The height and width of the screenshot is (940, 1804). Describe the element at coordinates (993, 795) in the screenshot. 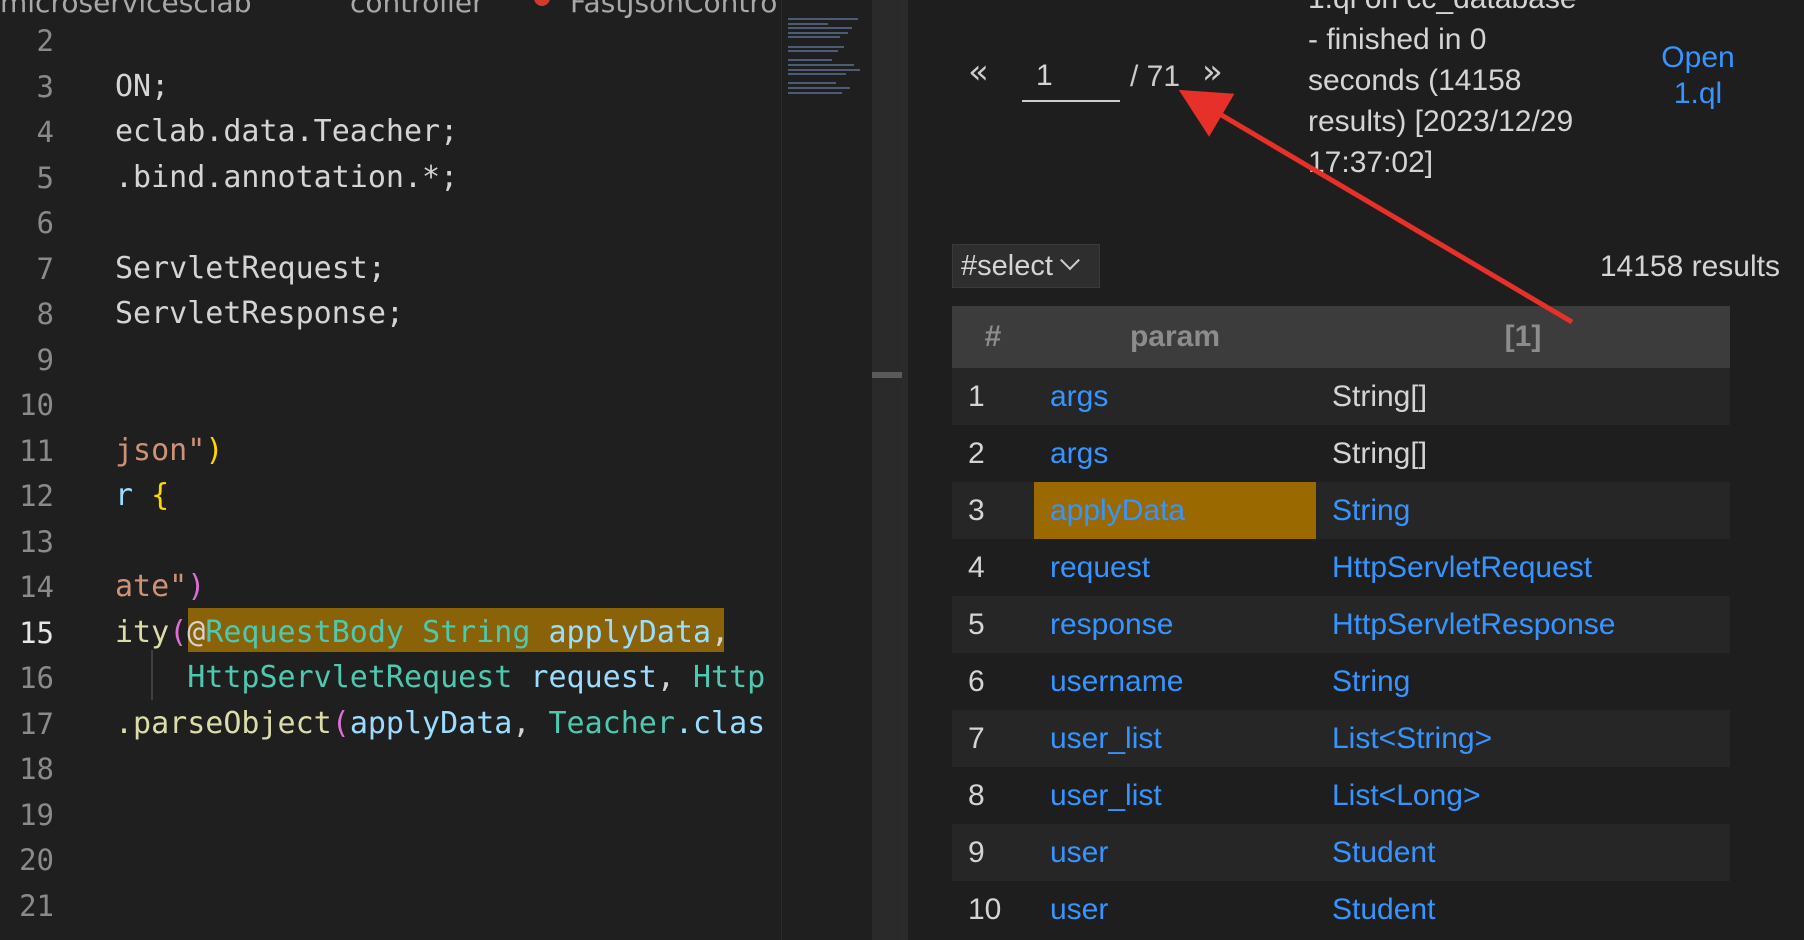

I see `row-index: 8` at that location.